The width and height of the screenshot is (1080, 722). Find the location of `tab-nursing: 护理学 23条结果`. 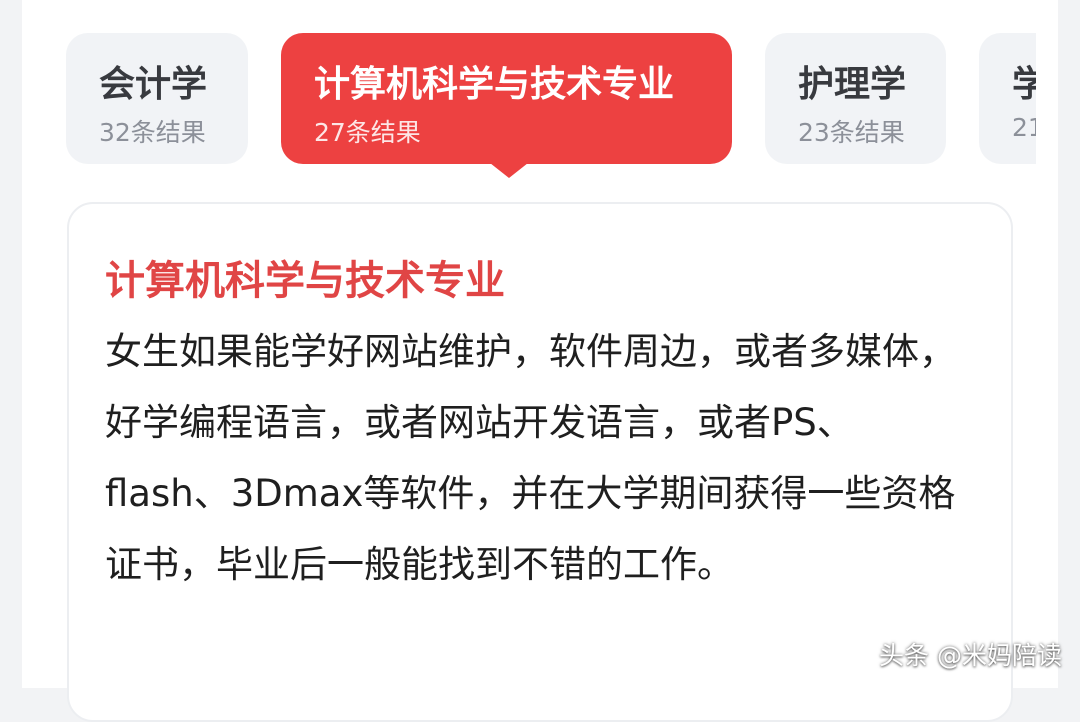

tab-nursing: 护理学 23条结果 is located at coordinates (855, 98).